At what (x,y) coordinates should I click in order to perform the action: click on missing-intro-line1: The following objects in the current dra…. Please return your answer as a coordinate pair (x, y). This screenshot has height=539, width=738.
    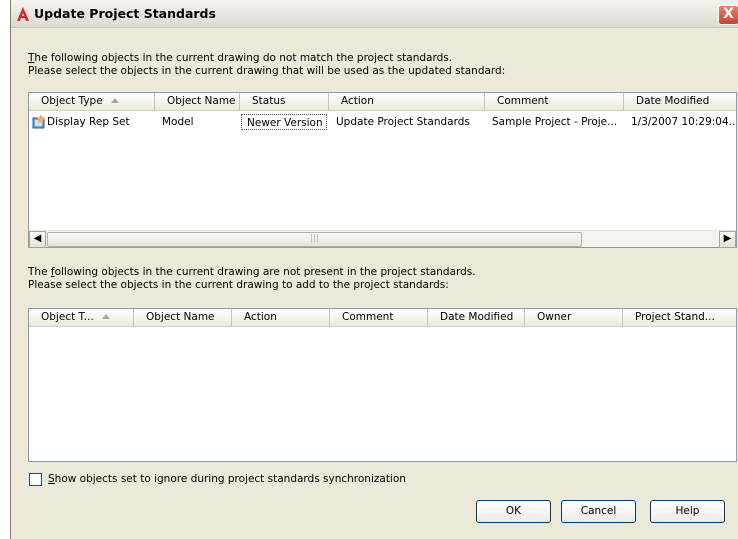
    Looking at the image, I should click on (252, 272).